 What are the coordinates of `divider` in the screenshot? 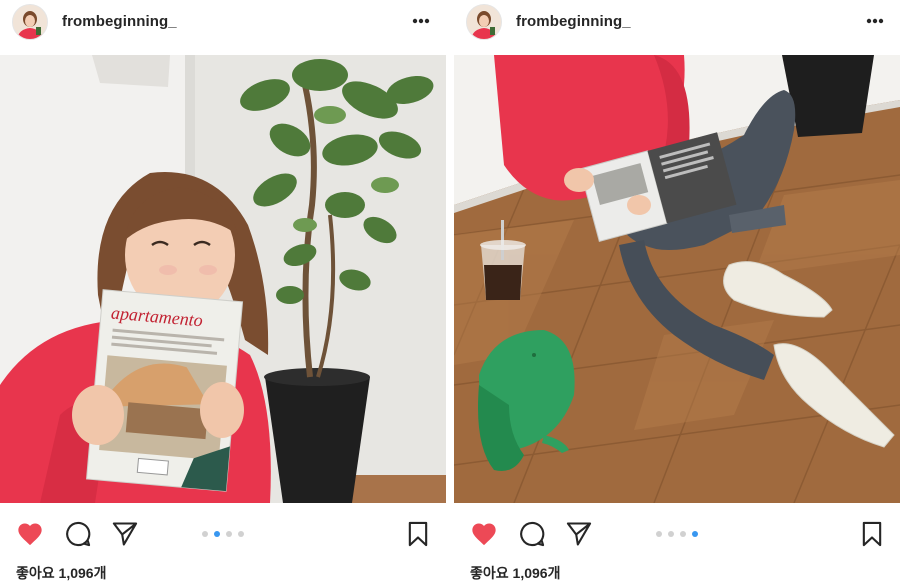 It's located at (450, 292).